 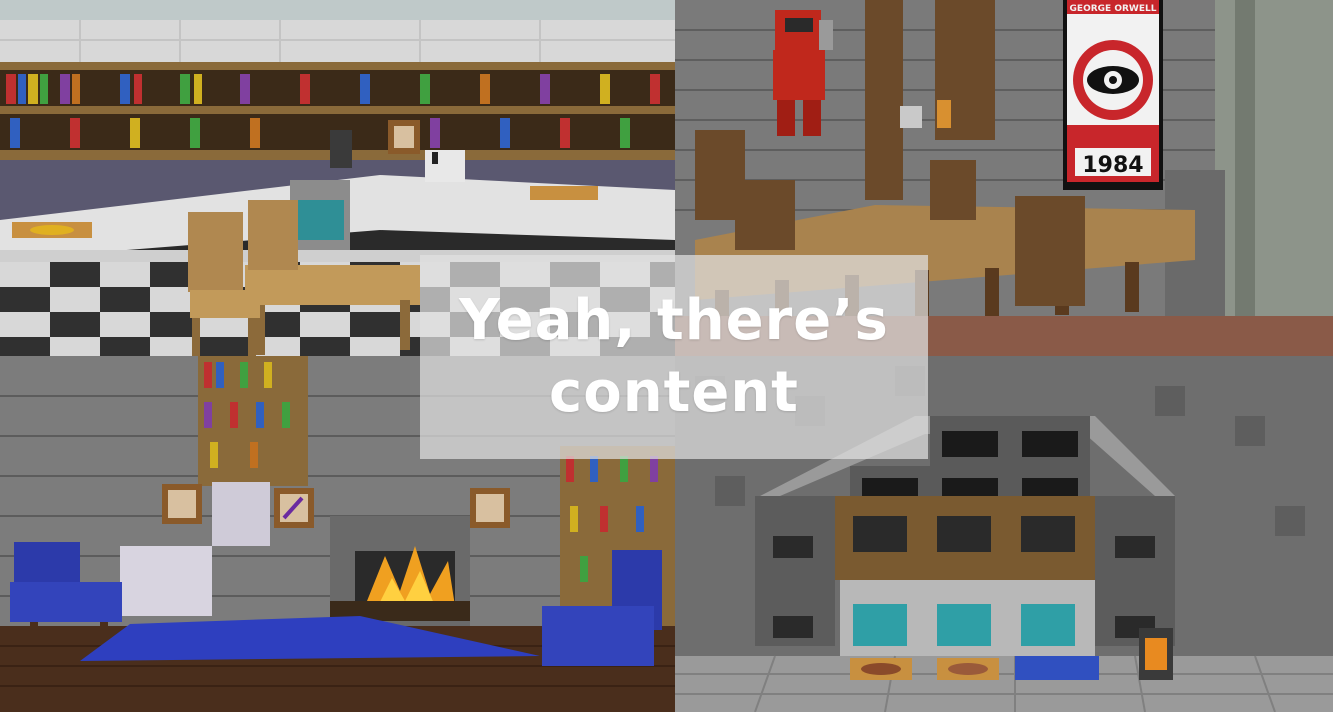 What do you see at coordinates (1113, 9) in the screenshot?
I see `poster-banner: GEORGE ORWELL` at bounding box center [1113, 9].